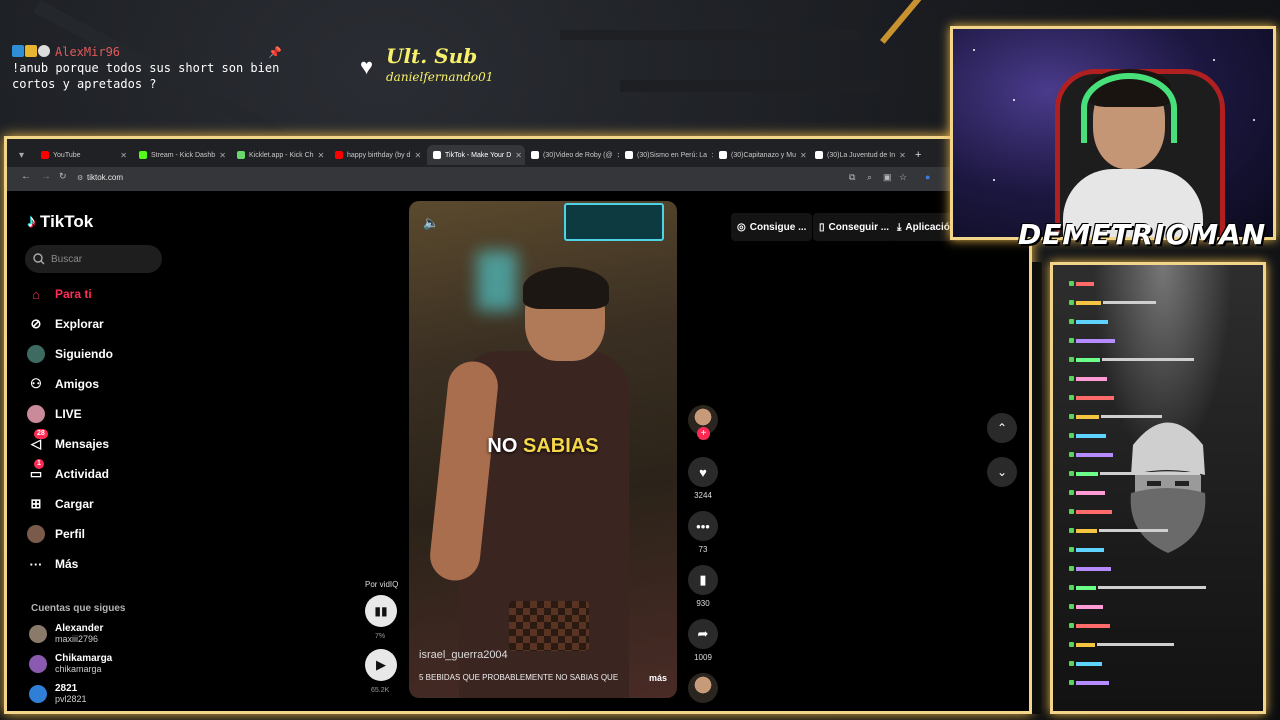 This screenshot has width=1280, height=720. What do you see at coordinates (65, 324) in the screenshot?
I see `sidebar-item-explorar: ⊘ Explorar` at bounding box center [65, 324].